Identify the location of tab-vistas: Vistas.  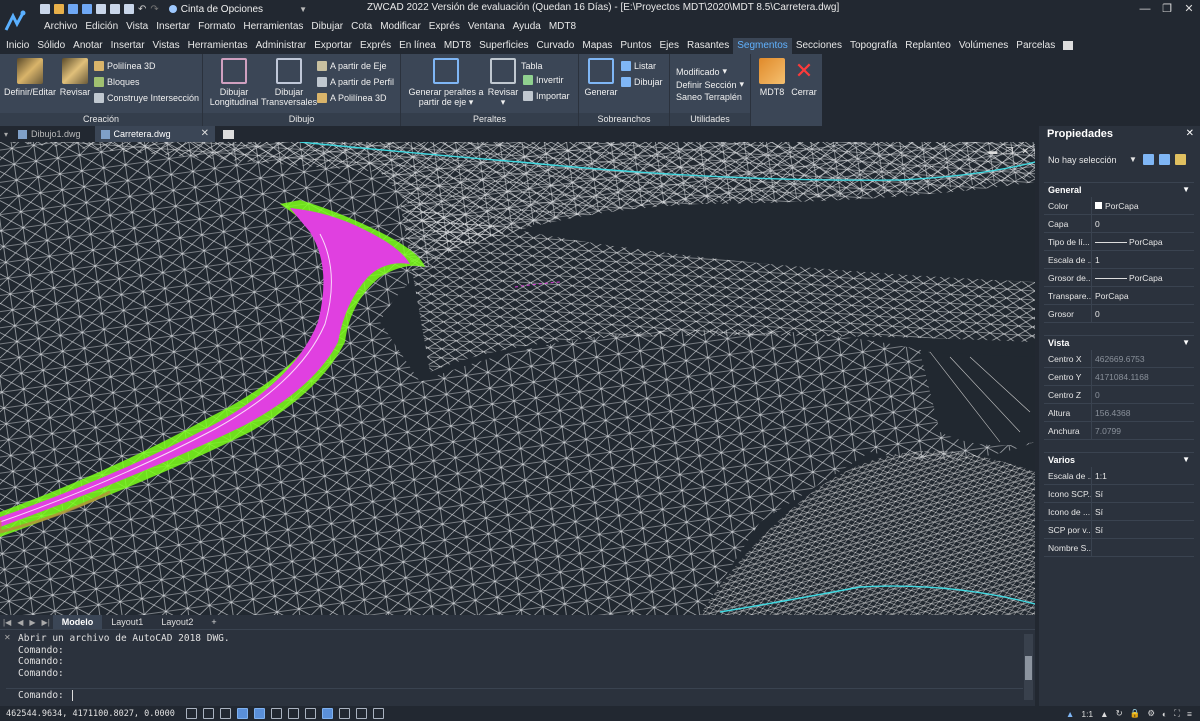
(166, 46).